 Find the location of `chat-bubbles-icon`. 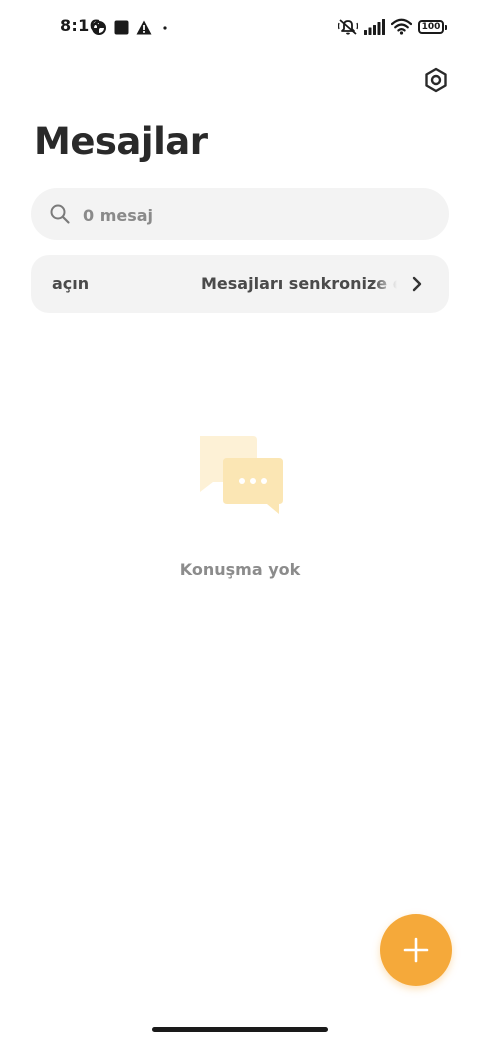

chat-bubbles-icon is located at coordinates (241, 475).